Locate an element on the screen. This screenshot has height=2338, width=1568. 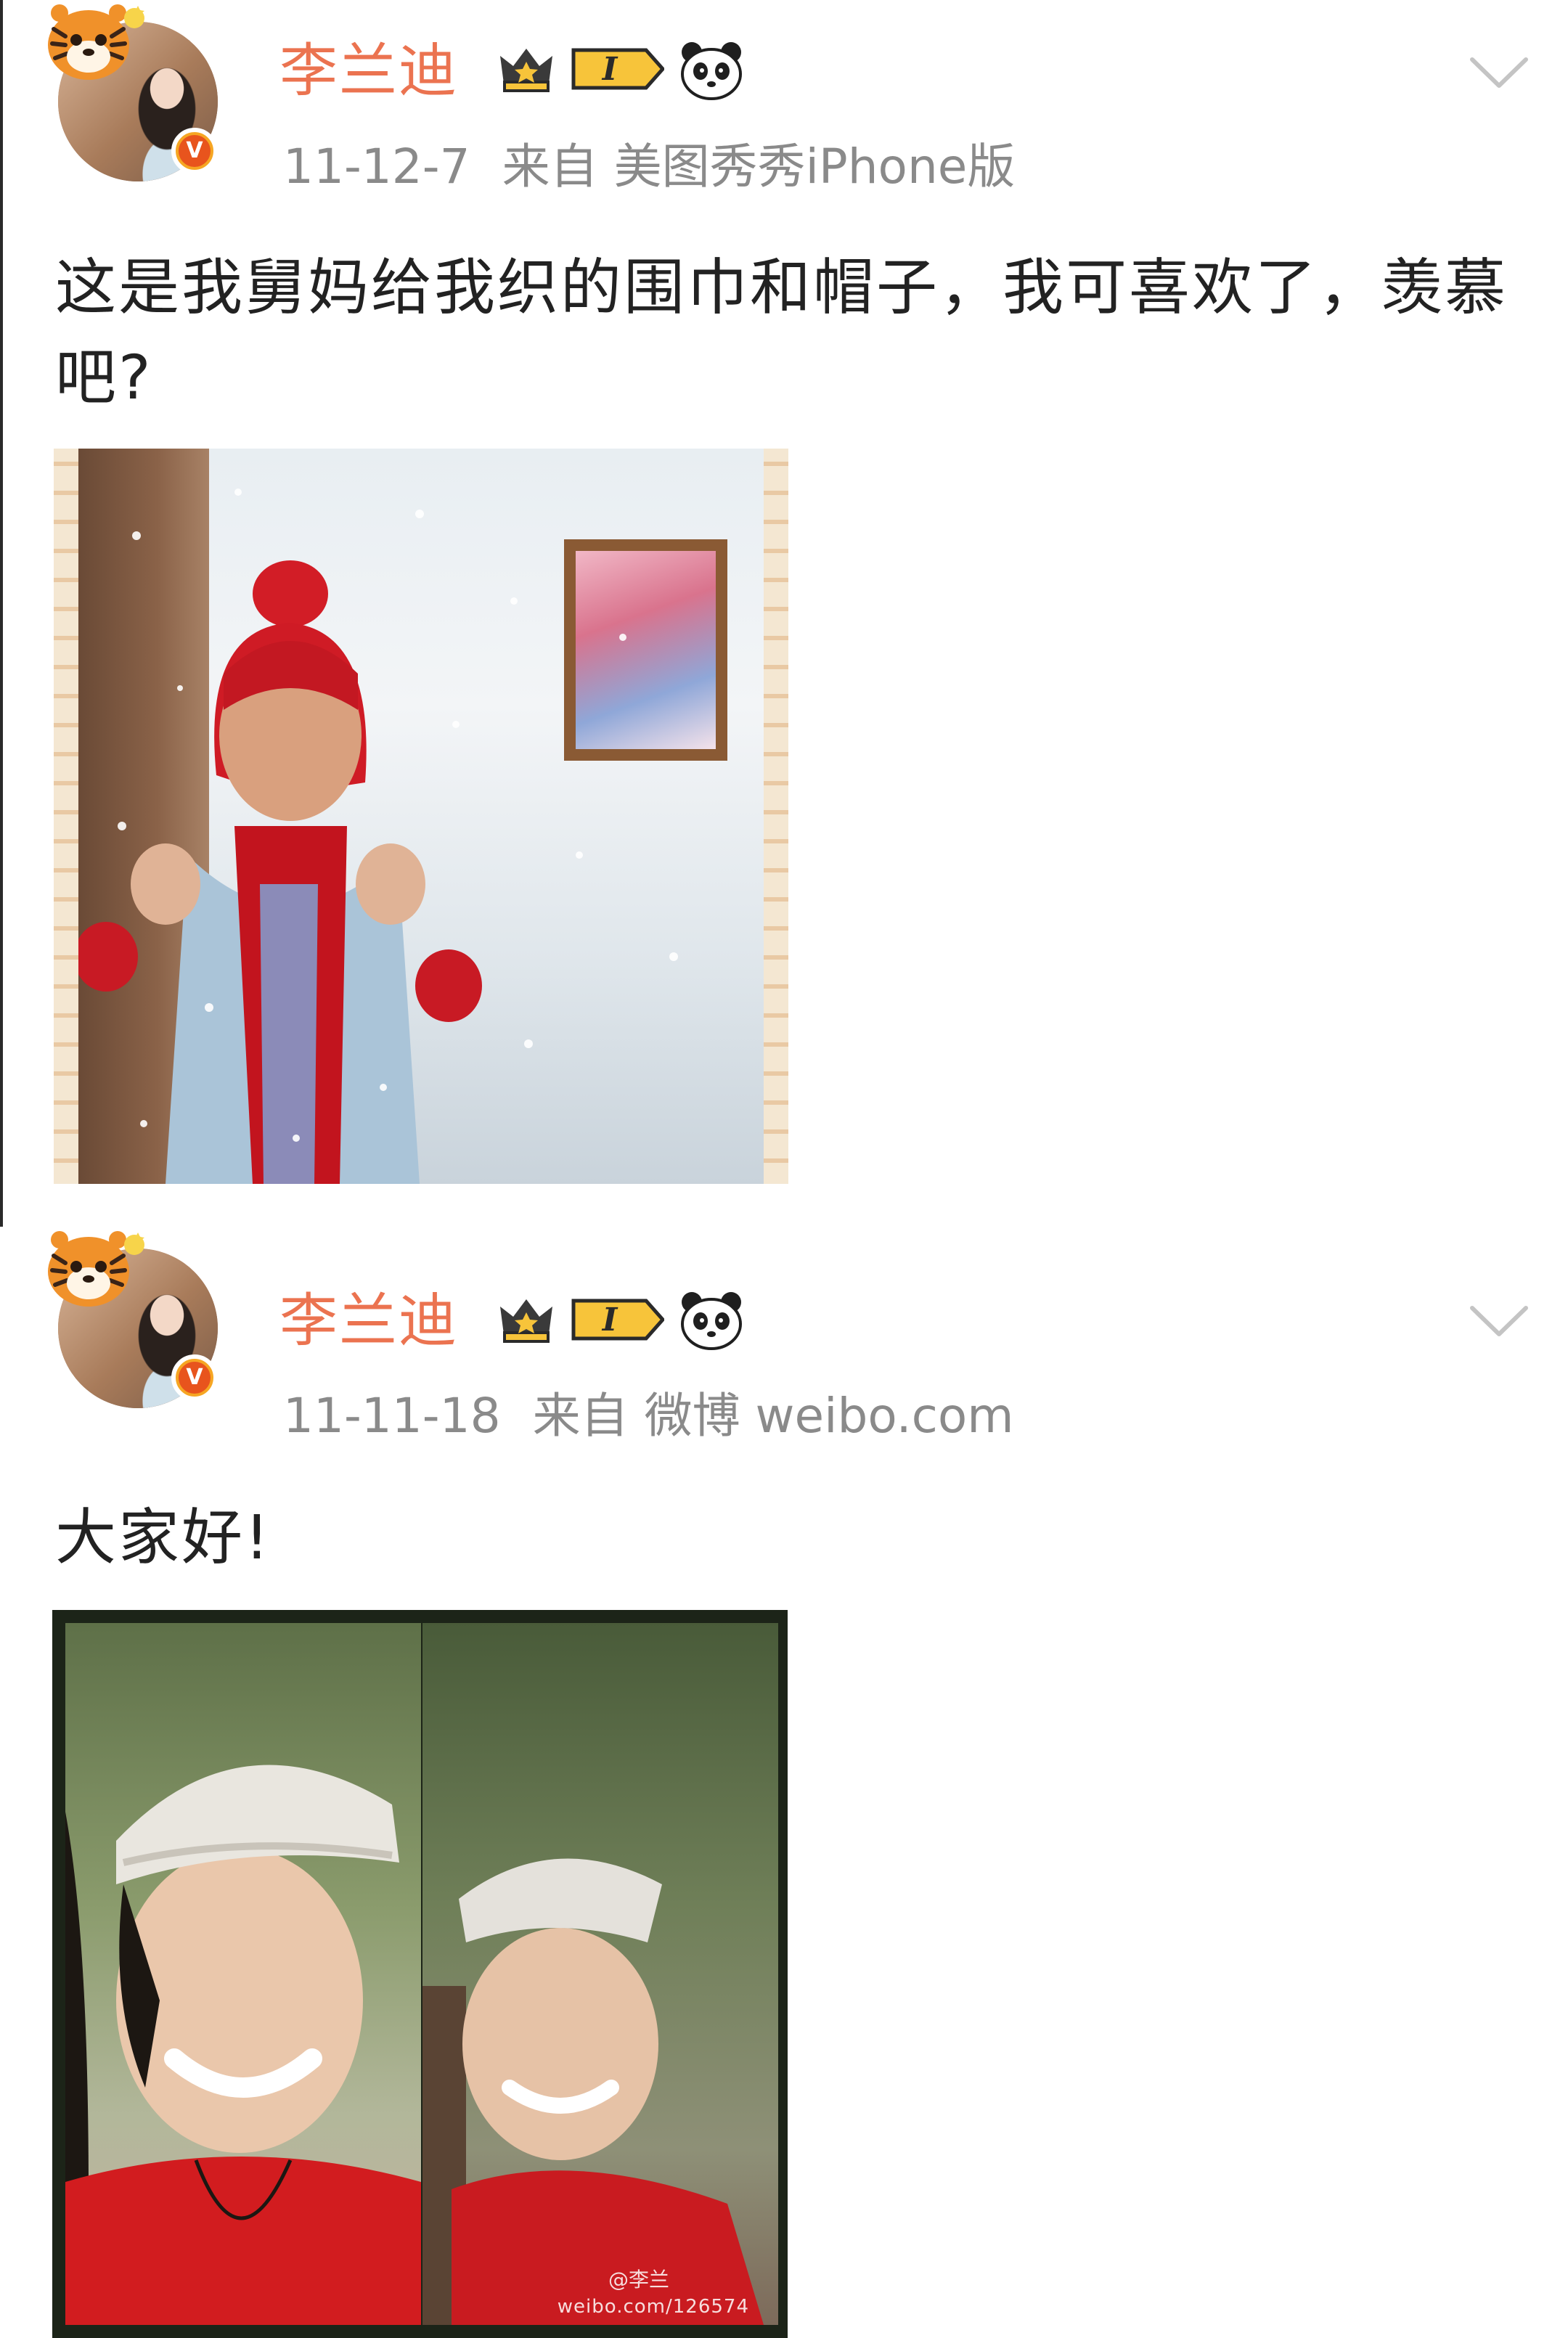
photo-right-panel: @李兰 weibo.com/126574 is located at coordinates (600, 1974).